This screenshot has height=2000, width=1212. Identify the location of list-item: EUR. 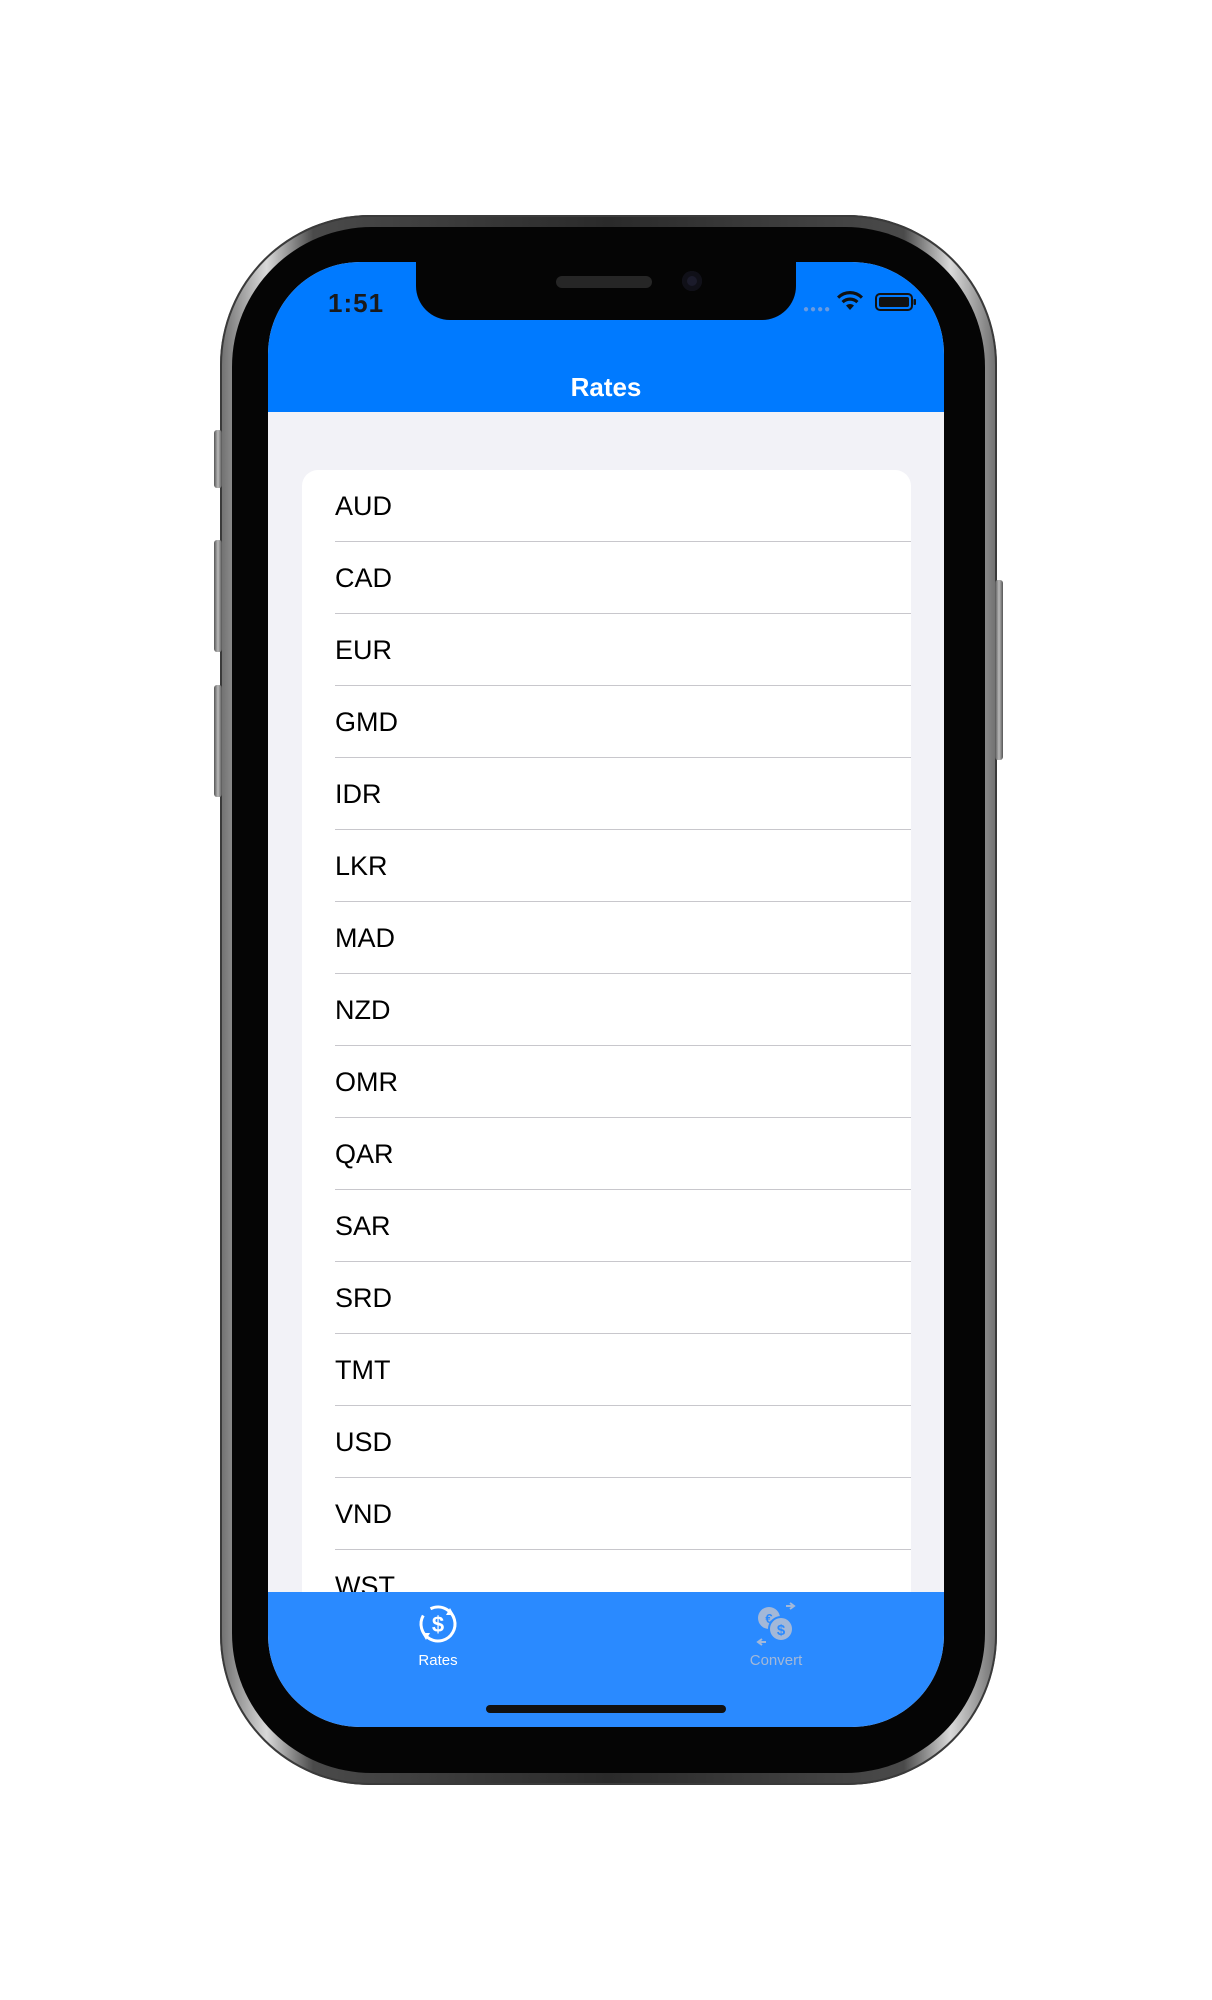
(606, 650).